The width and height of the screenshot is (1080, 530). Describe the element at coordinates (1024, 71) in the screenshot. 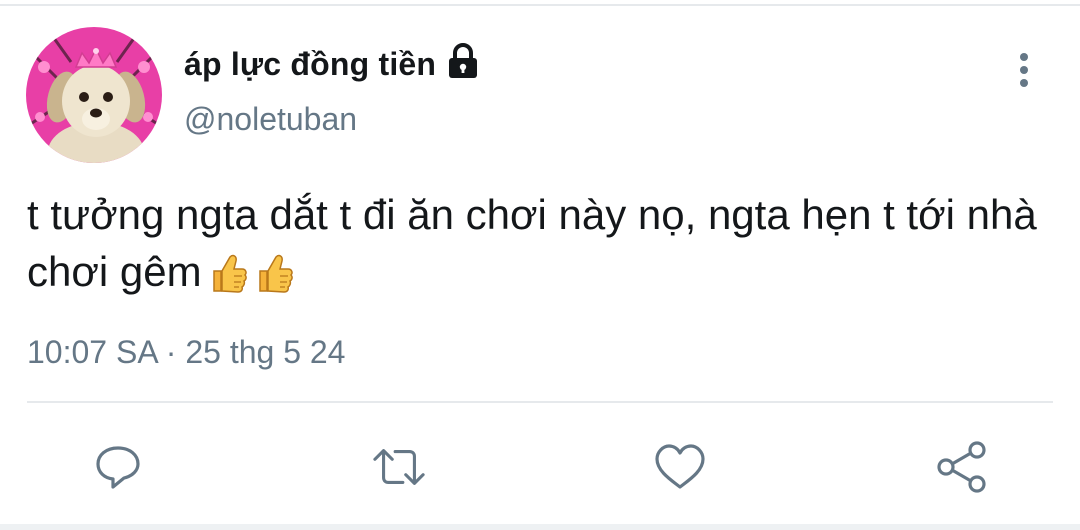

I see `more-options-icon` at that location.